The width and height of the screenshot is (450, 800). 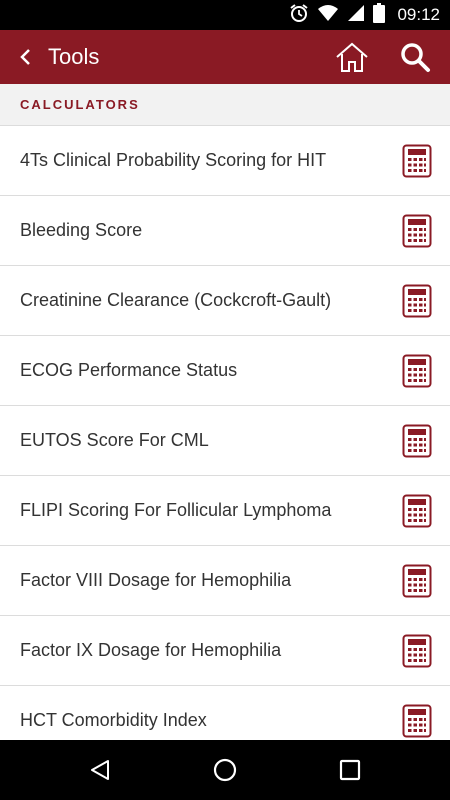 I want to click on status-time: 09:12, so click(x=418, y=14).